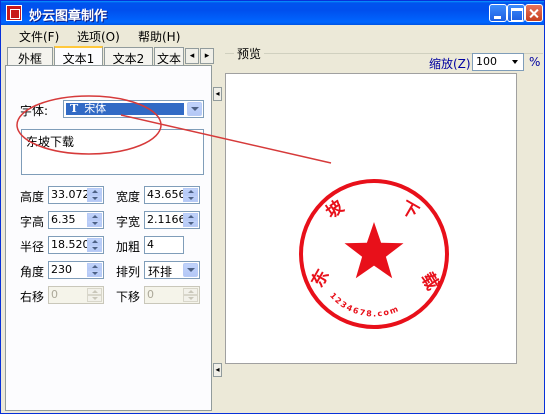  What do you see at coordinates (98, 36) in the screenshot?
I see `menu-options: 选项(O)` at bounding box center [98, 36].